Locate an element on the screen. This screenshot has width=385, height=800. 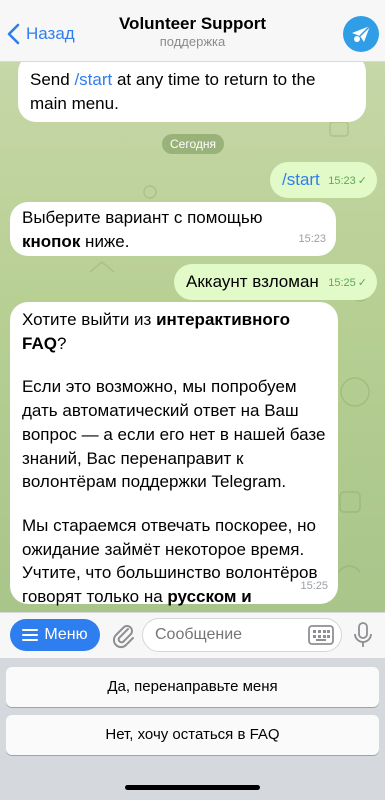
avatar is located at coordinates (361, 34).